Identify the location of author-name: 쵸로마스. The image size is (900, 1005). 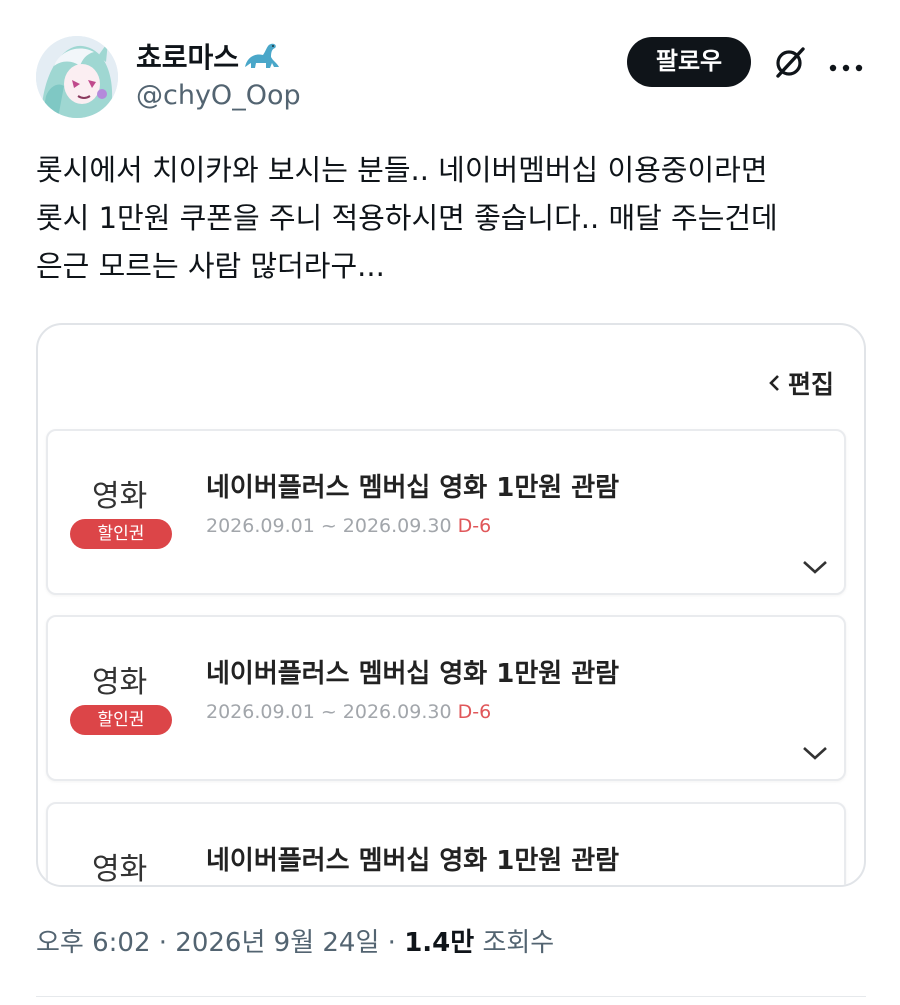
(208, 57).